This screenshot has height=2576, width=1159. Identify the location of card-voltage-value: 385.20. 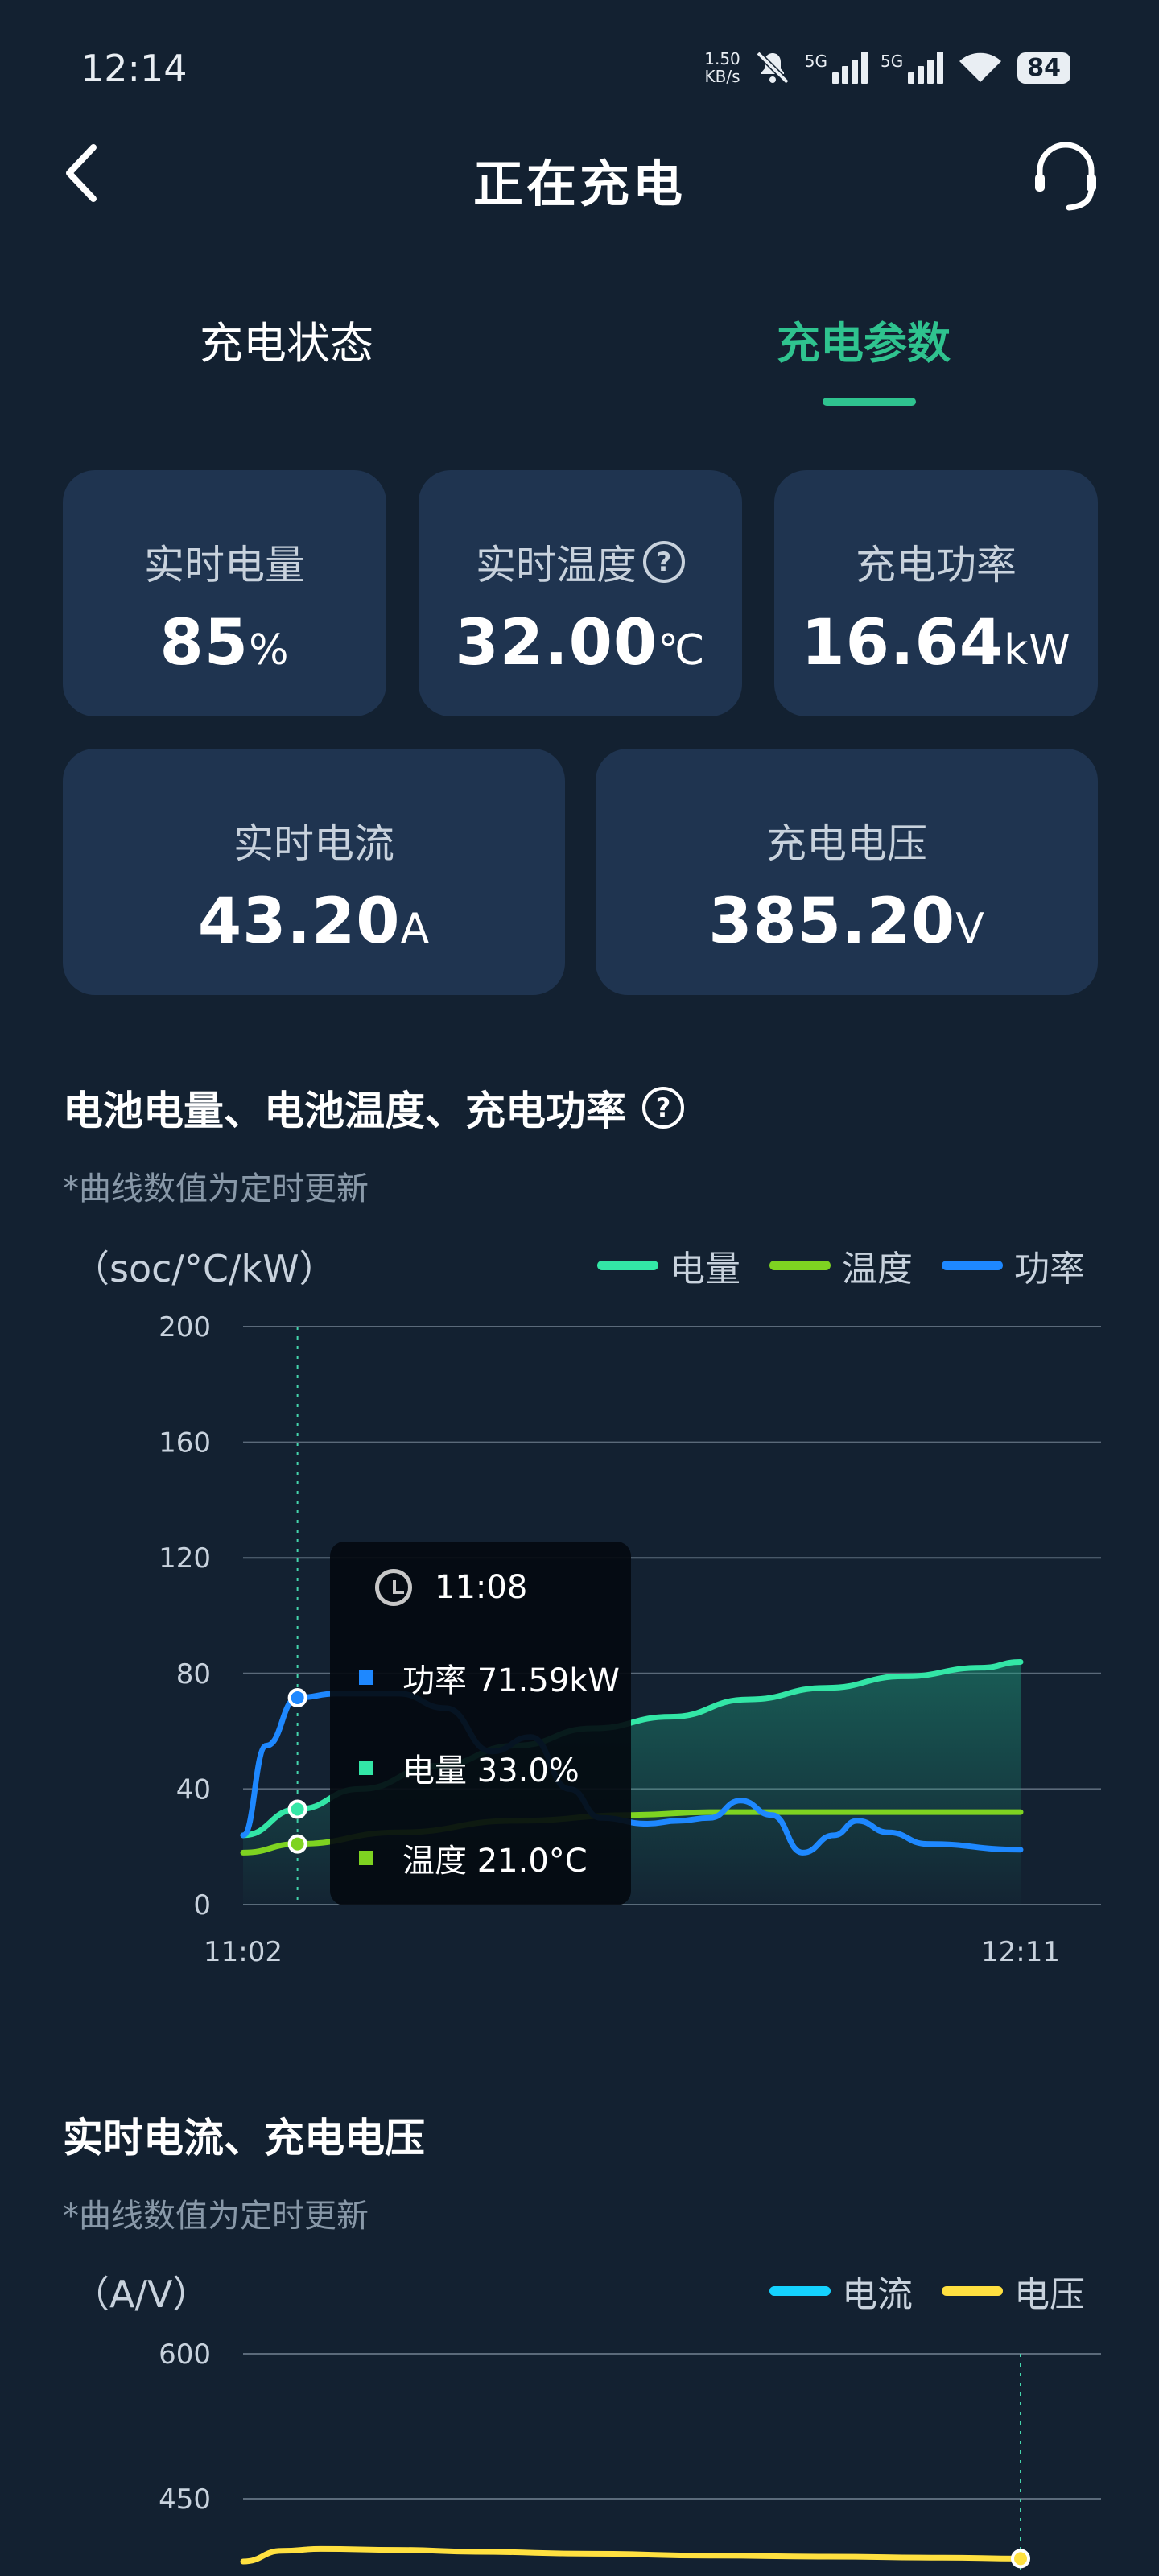
(832, 922).